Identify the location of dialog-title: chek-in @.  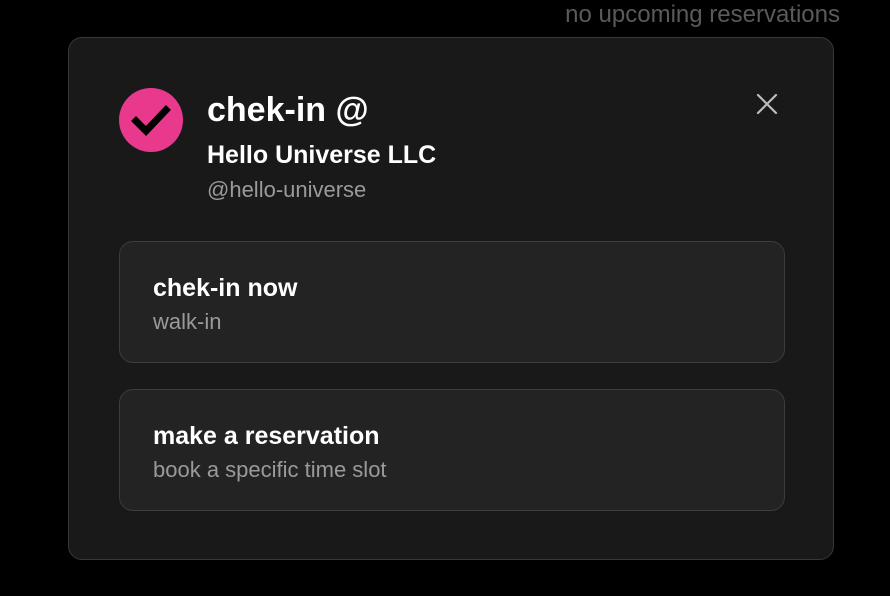
(288, 110).